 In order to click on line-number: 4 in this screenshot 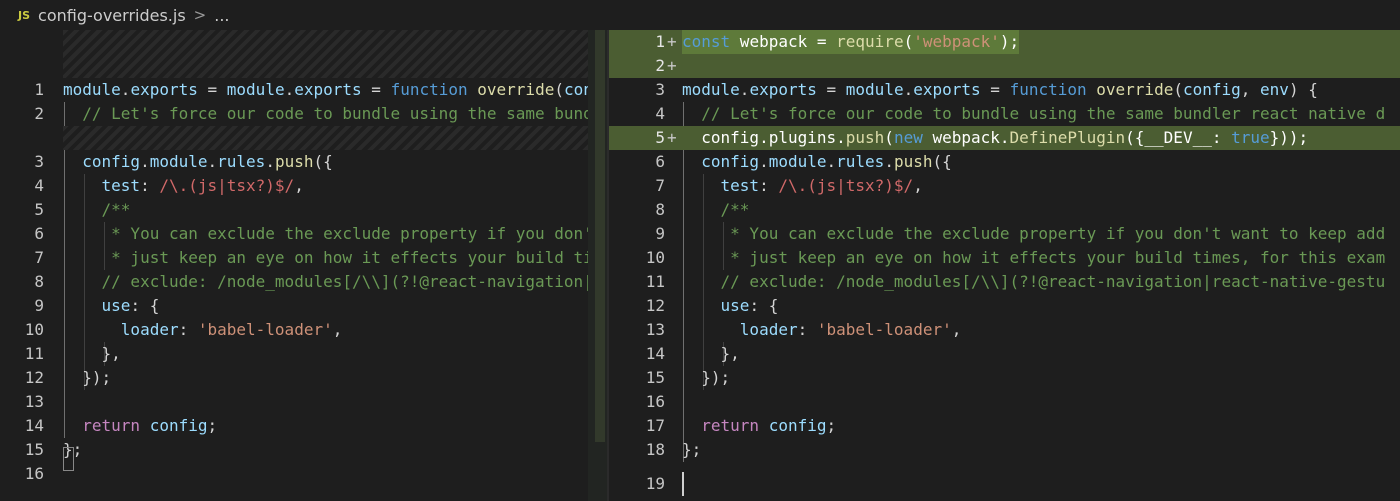, I will do `click(39, 185)`.